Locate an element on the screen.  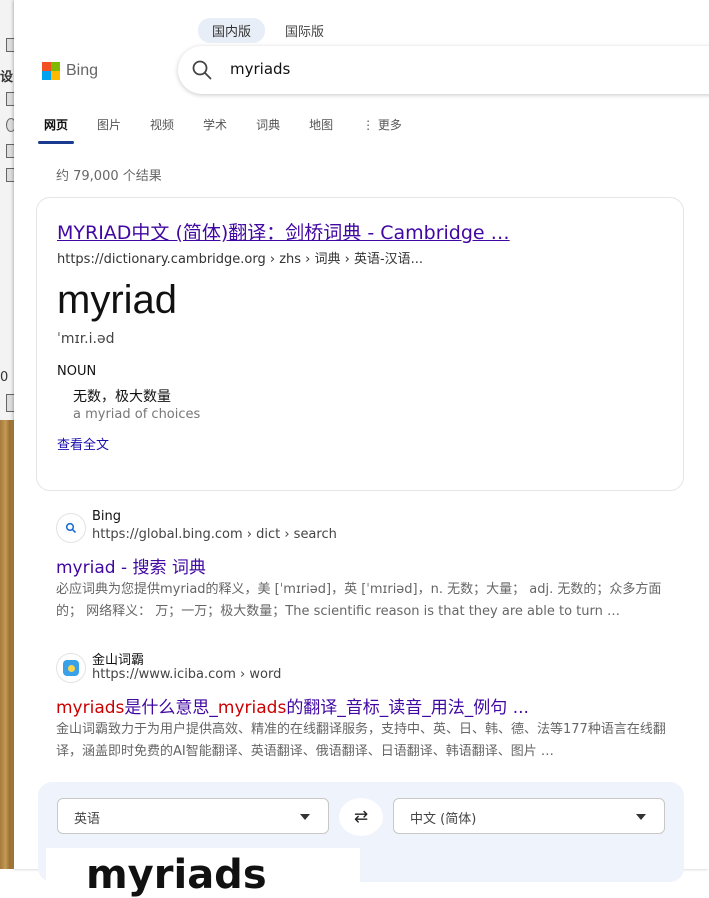
result-site-name: 金山词霸 is located at coordinates (118, 660).